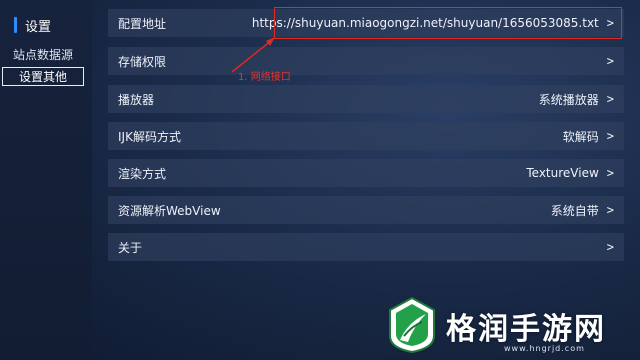 The height and width of the screenshot is (360, 640). I want to click on setting-label: 配置地址, so click(142, 23).